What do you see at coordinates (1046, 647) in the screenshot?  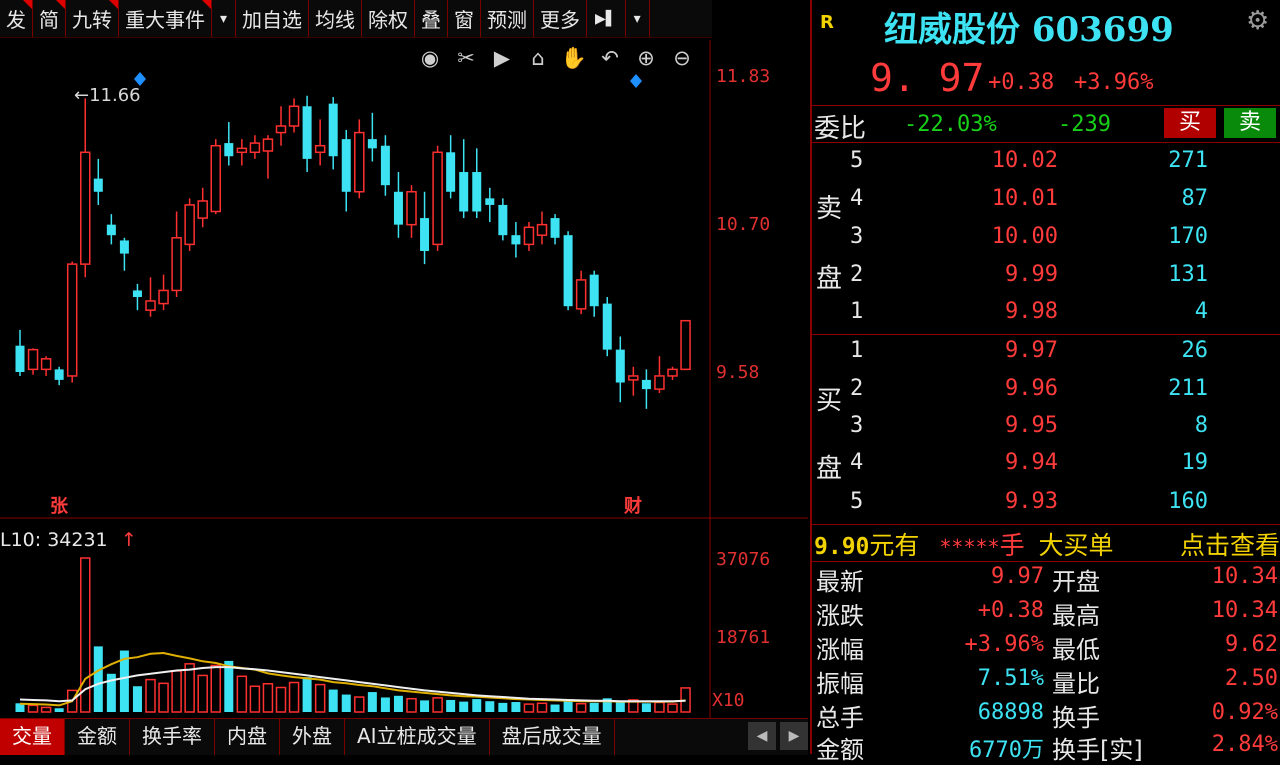 I see `stat-row: 涨幅 +3.96% 最低 9.62` at bounding box center [1046, 647].